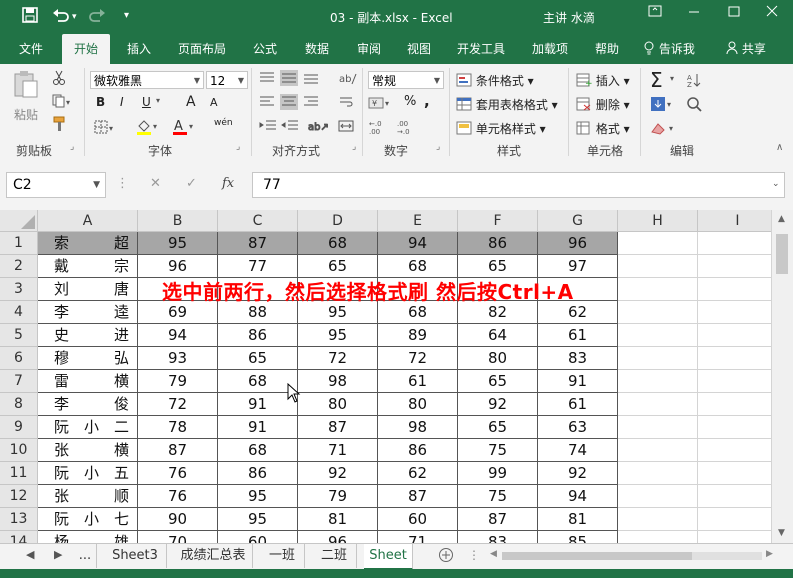  I want to click on scroll-left-icon: ◀, so click(493, 554).